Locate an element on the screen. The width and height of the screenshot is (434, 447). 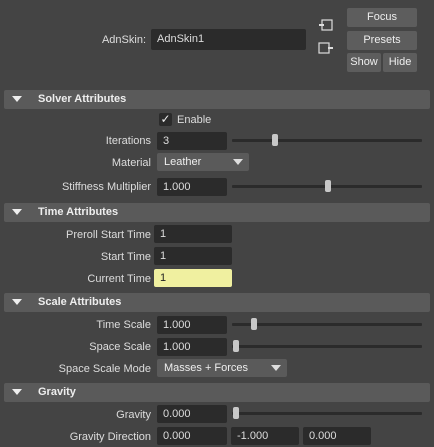
time-attributes-section-header: Time Attributes is located at coordinates (217, 212).